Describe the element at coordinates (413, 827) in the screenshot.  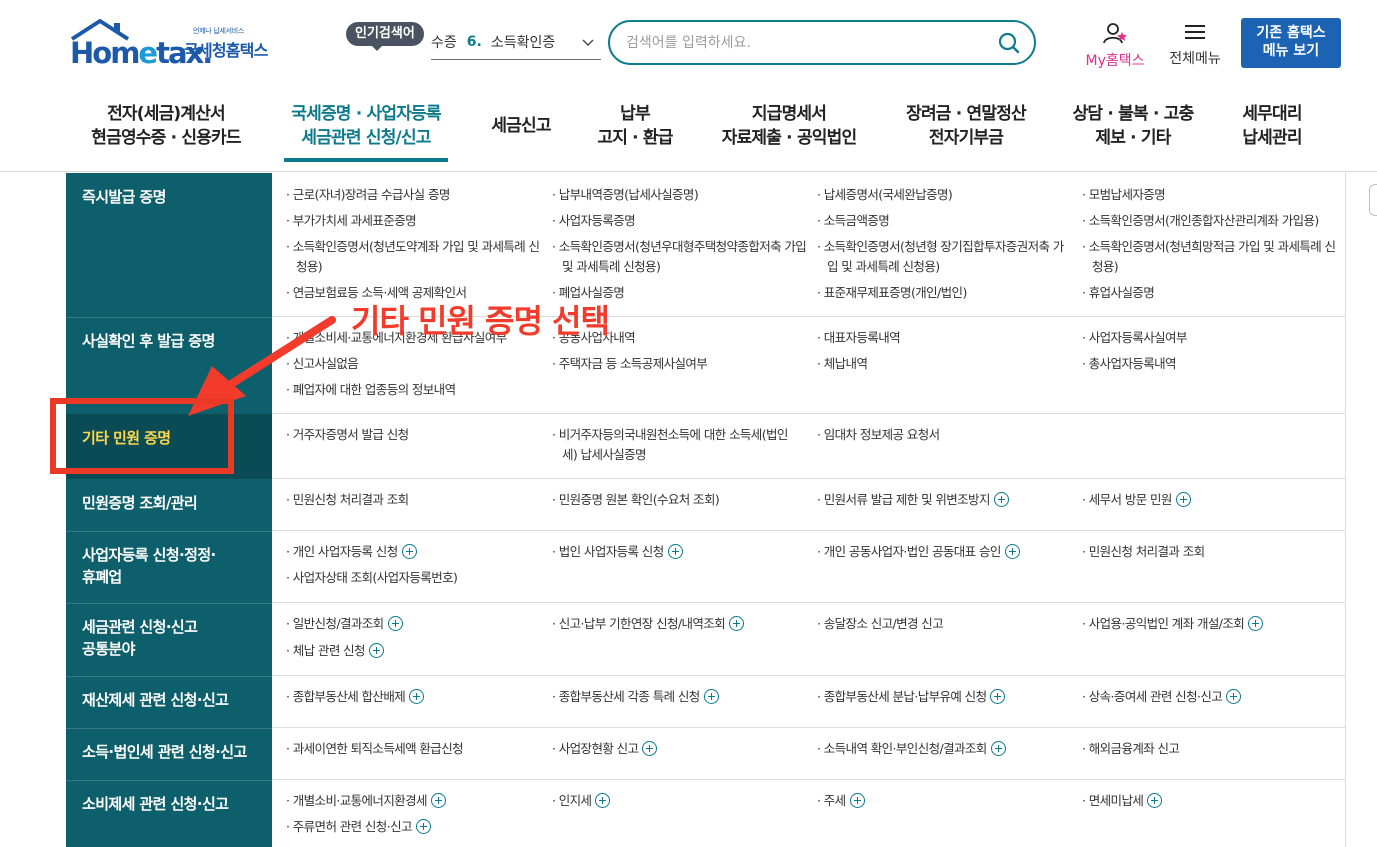
I see `menu-link: 주류면허 관련 신청·신고` at that location.